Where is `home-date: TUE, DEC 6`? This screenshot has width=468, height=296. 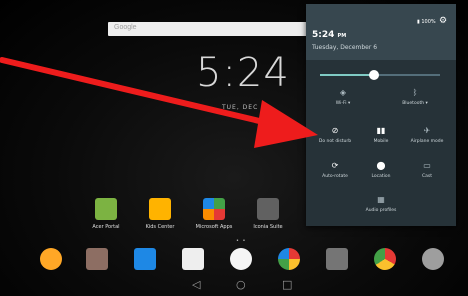
home-date: TUE, DEC 6 is located at coordinates (244, 107).